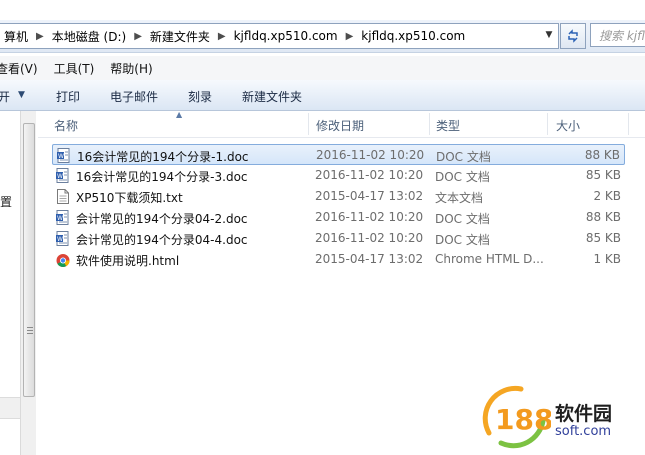 The width and height of the screenshot is (645, 455). What do you see at coordinates (286, 36) in the screenshot?
I see `breadcrumb-folder-1: kjfldq.xp510.com` at bounding box center [286, 36].